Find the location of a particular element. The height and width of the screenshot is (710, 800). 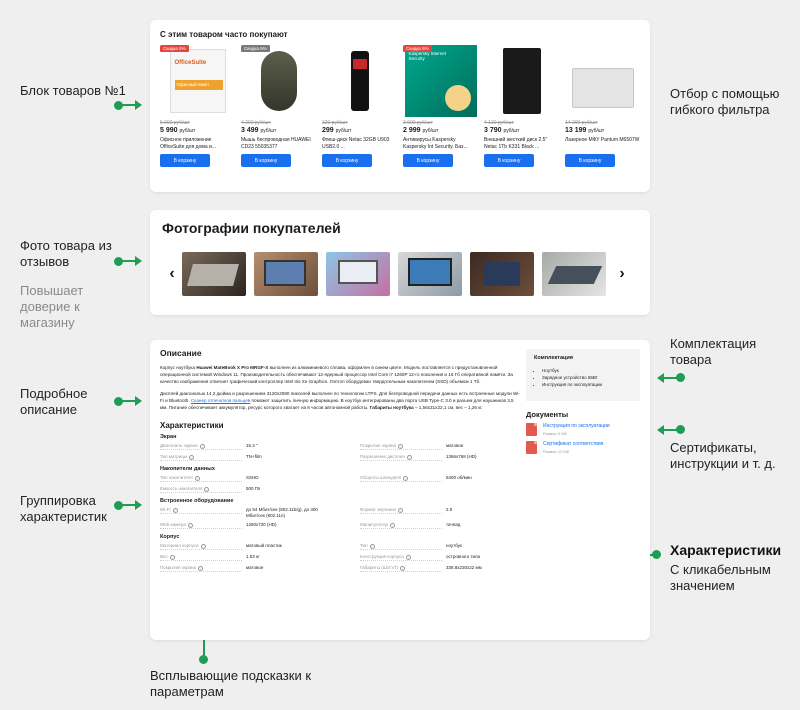

spec-row: Конструкция корпуса i островного типа is located at coordinates (440, 558).